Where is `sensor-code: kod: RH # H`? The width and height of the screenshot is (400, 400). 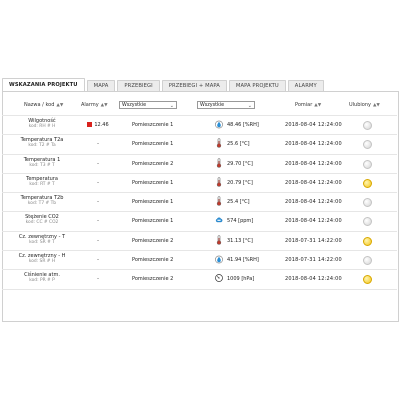 sensor-code: kod: RH # H is located at coordinates (42, 126).